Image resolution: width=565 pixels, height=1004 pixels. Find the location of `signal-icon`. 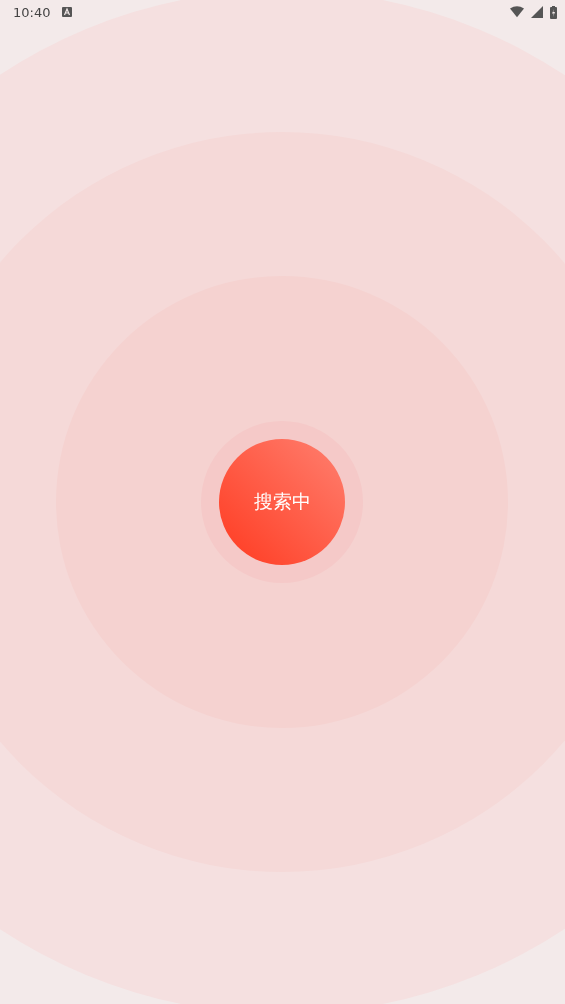

signal-icon is located at coordinates (537, 12).